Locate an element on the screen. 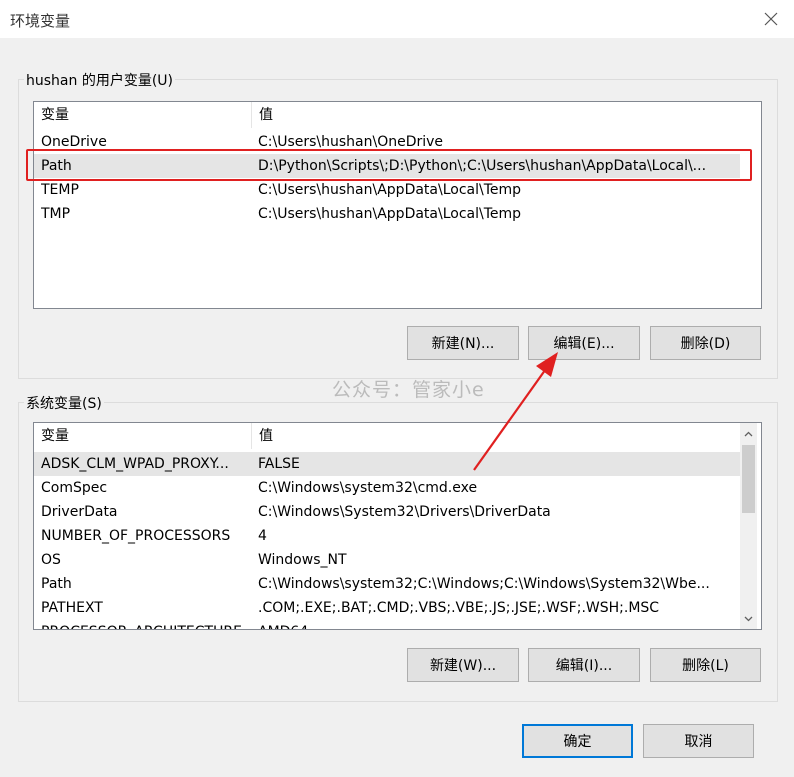 The image size is (794, 777). table-row: NUMBER_OF_PROCESSORS 4 is located at coordinates (387, 536).